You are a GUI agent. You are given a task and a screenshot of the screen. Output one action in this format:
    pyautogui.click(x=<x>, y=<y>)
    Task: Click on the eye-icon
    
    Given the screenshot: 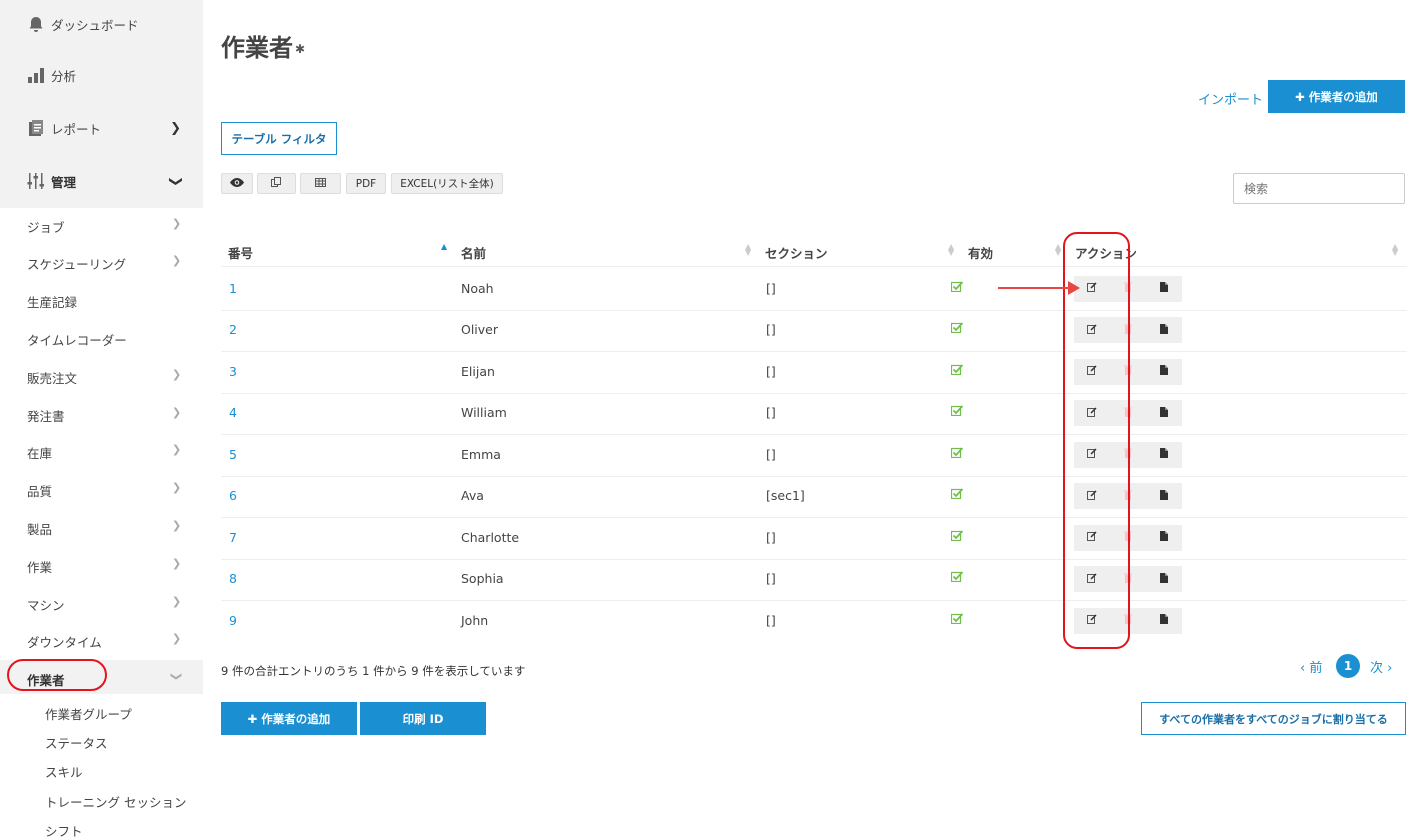 What is the action you would take?
    pyautogui.click(x=237, y=183)
    